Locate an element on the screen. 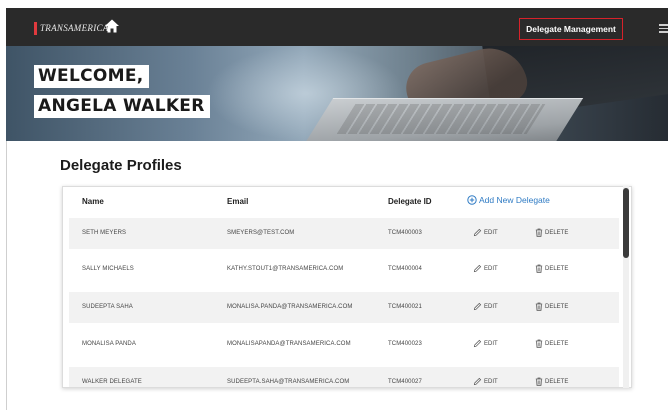 This screenshot has width=668, height=410. page-title: Delegate Profiles is located at coordinates (121, 165).